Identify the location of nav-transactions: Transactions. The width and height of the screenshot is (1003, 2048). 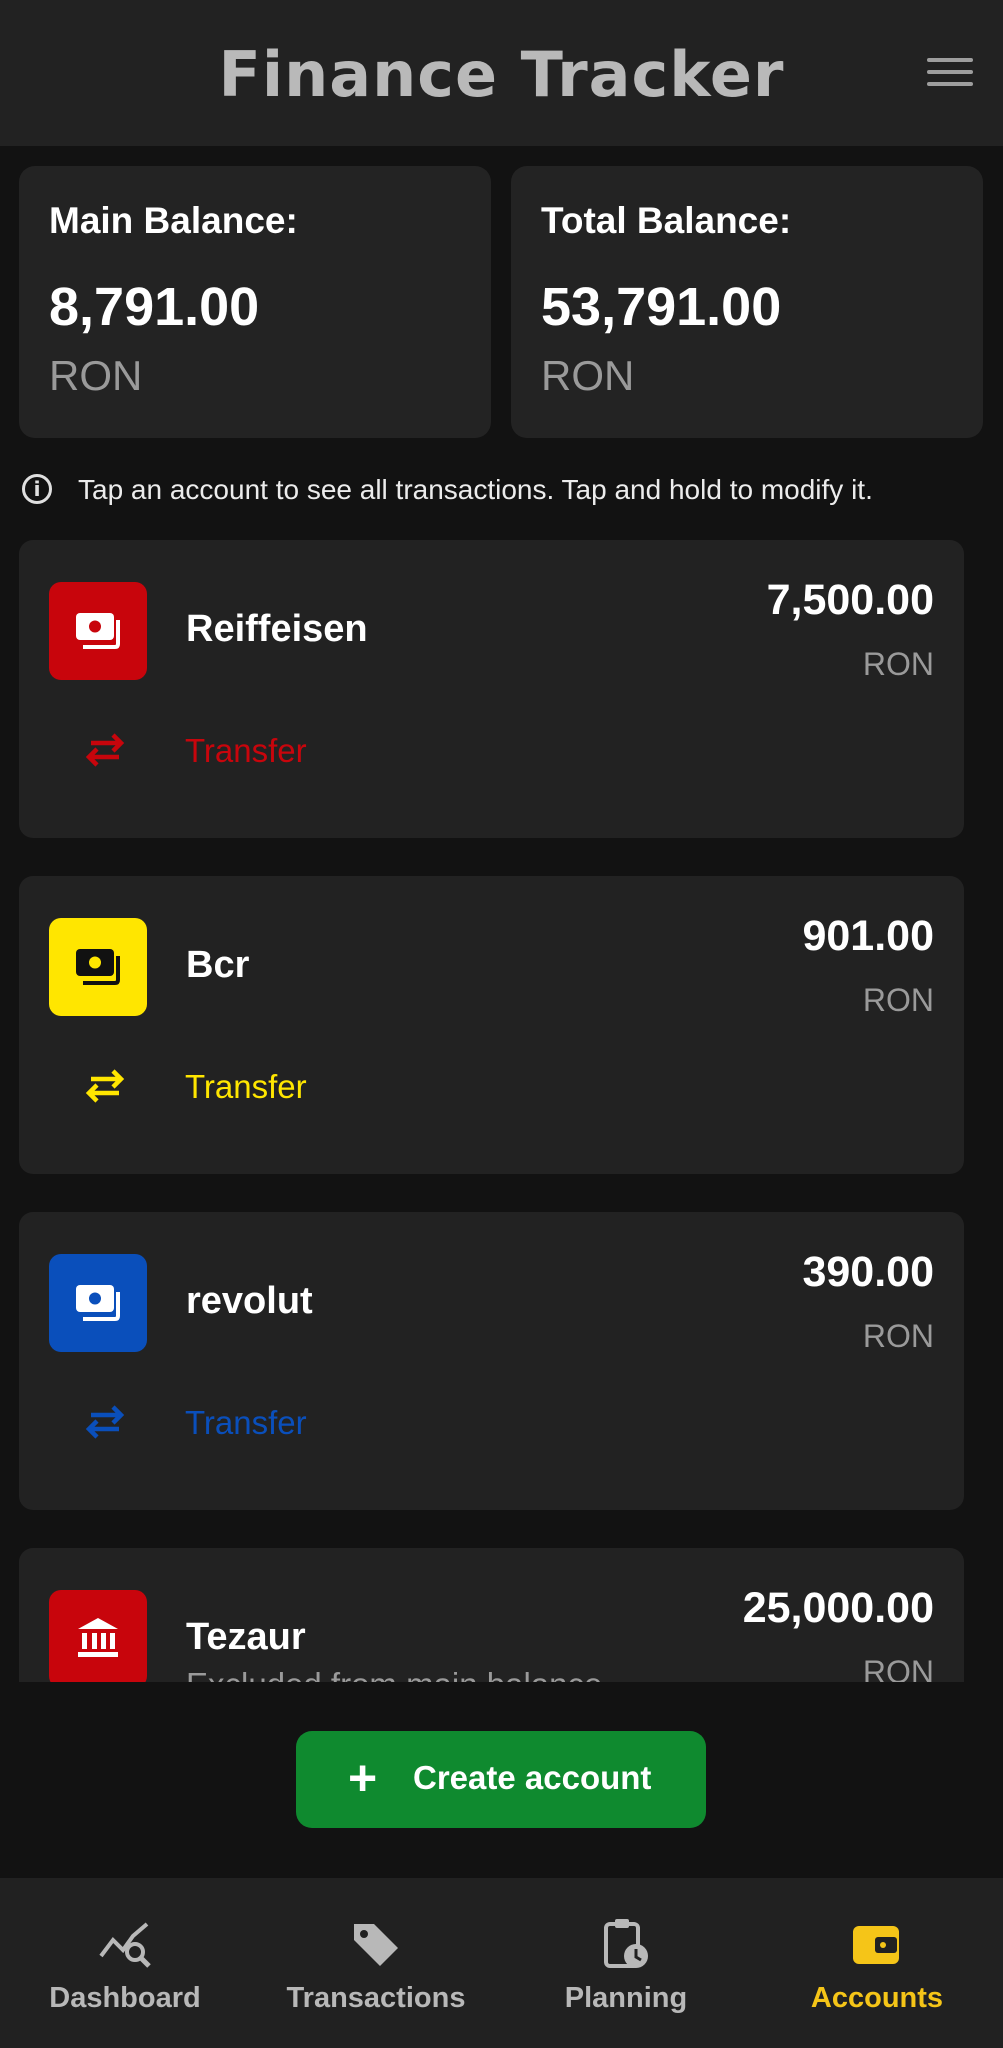
(376, 1963).